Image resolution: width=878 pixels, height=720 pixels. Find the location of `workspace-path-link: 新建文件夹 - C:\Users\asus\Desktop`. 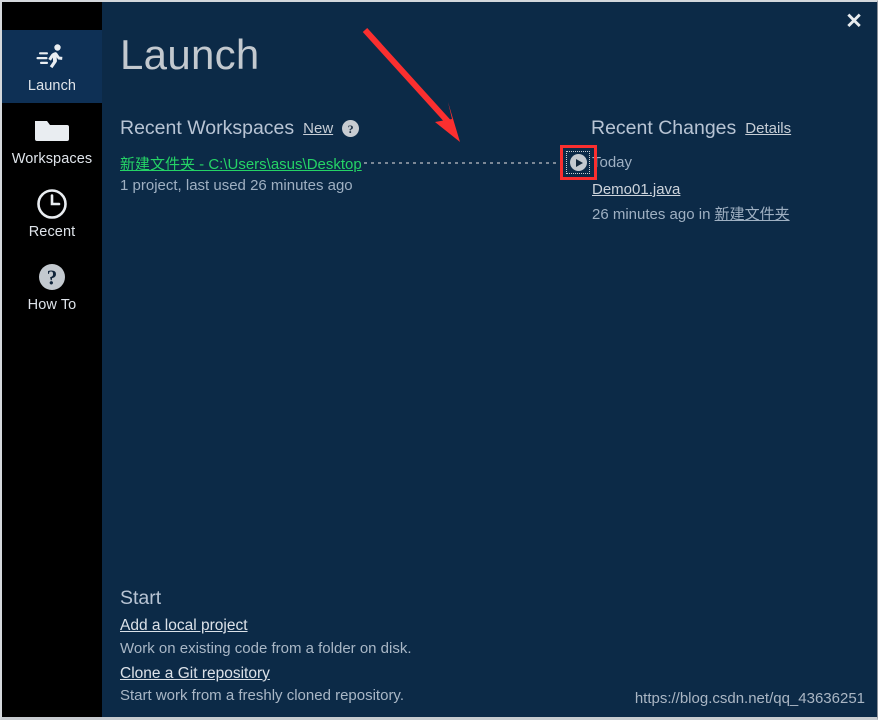

workspace-path-link: 新建文件夹 - C:\Users\asus\Desktop is located at coordinates (241, 163).